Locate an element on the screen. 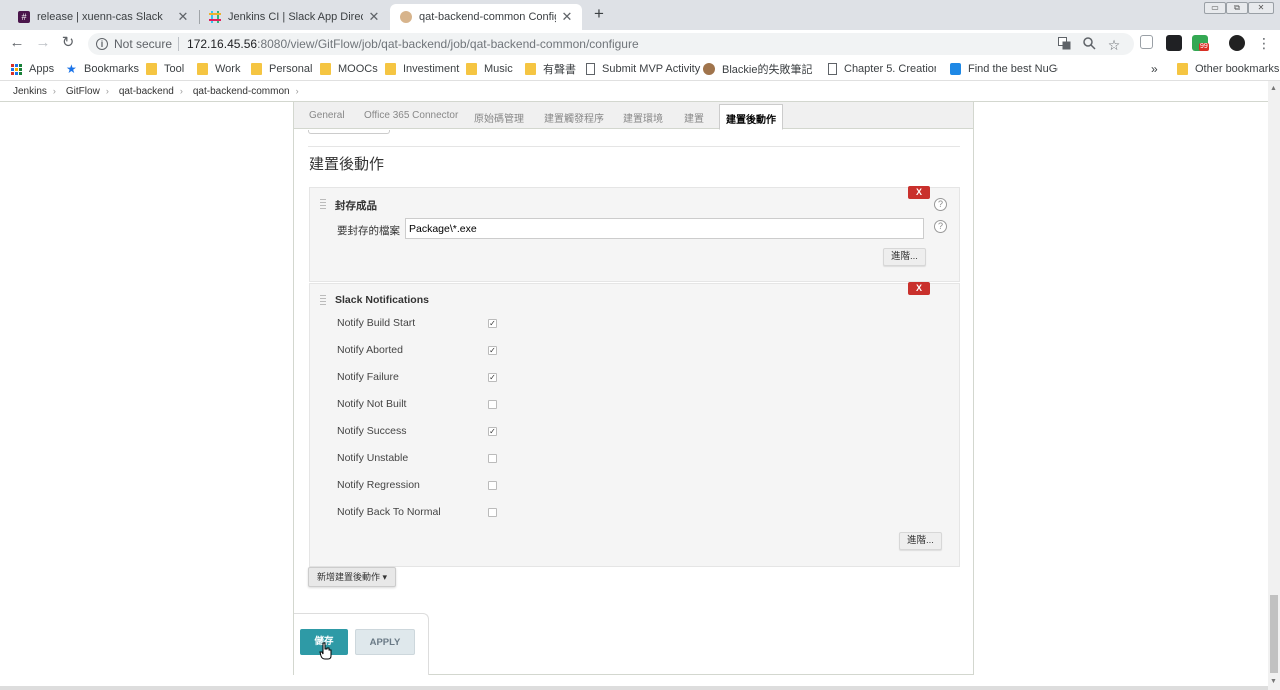  bookmark-chapter5: Chapter 5. Creational is located at coordinates (882, 69).